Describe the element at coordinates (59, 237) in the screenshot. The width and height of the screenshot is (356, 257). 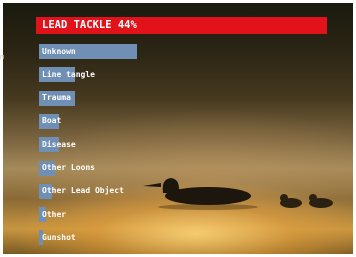
I see `bar-label: Gunshot` at that location.